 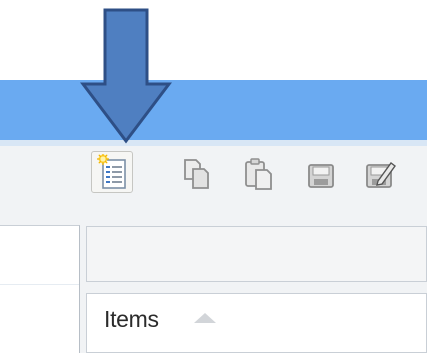 What do you see at coordinates (39, 284) in the screenshot?
I see `panel-row-divider` at bounding box center [39, 284].